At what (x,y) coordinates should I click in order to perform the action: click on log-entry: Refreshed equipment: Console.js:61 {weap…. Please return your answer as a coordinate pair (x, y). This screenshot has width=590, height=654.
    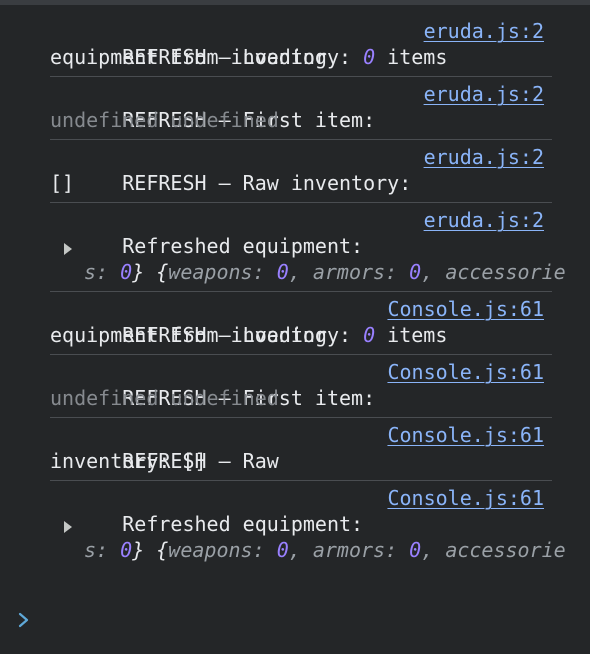
    Looking at the image, I should click on (308, 525).